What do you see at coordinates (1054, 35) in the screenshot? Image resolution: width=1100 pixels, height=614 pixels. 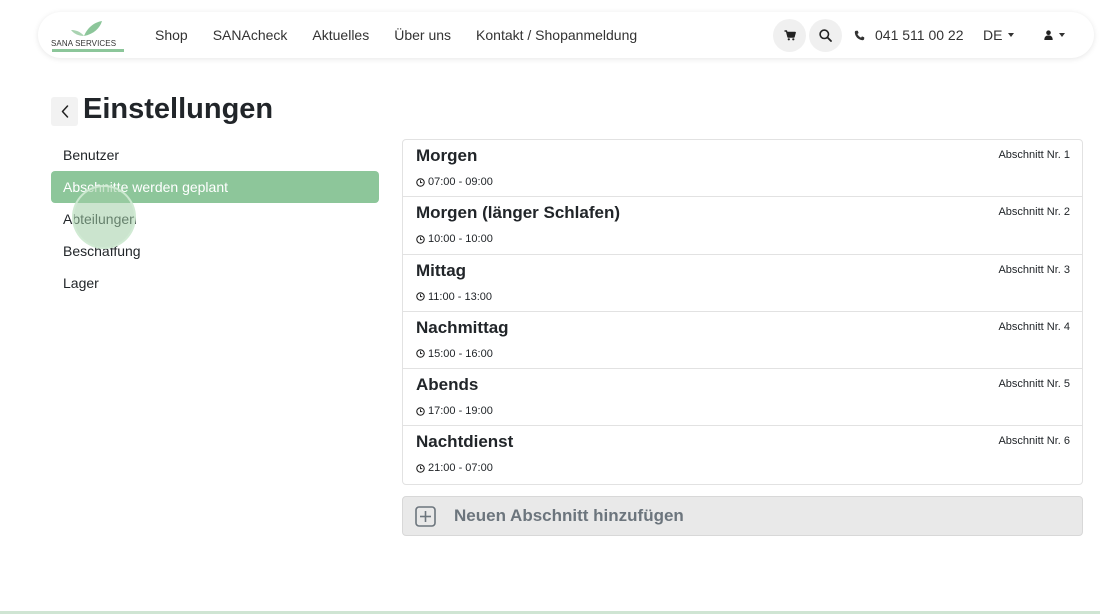 I see `user-menu-dropdown` at bounding box center [1054, 35].